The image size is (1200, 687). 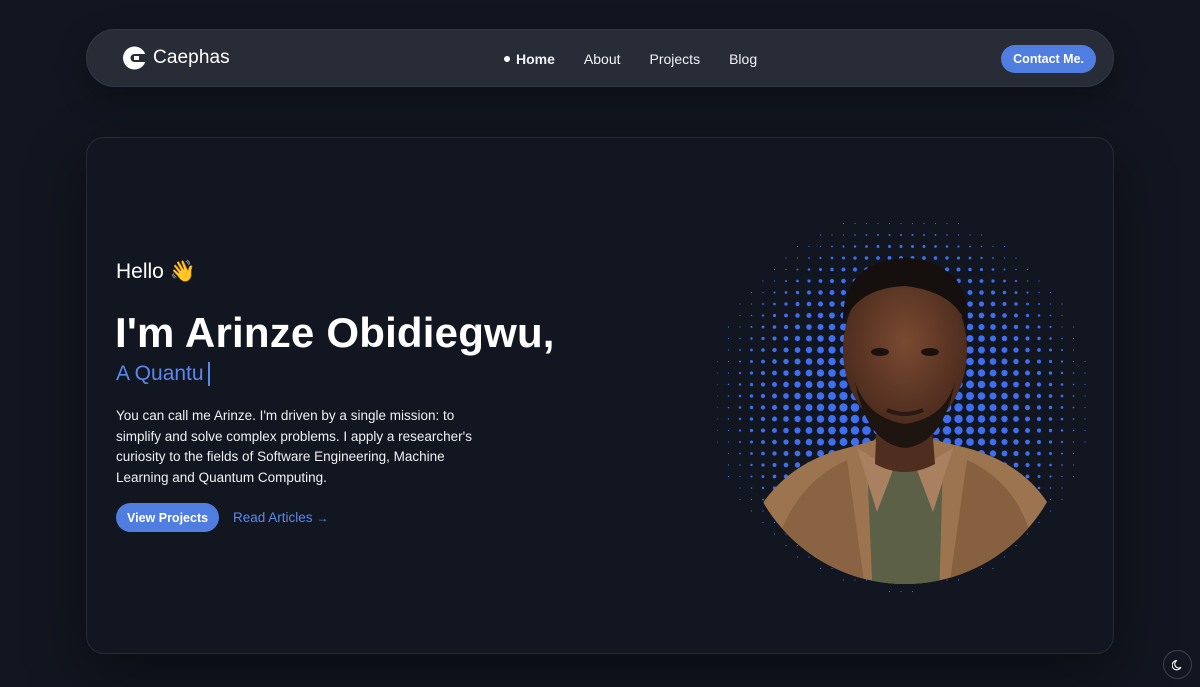 I want to click on nav-item-blog: Blog, so click(x=743, y=59).